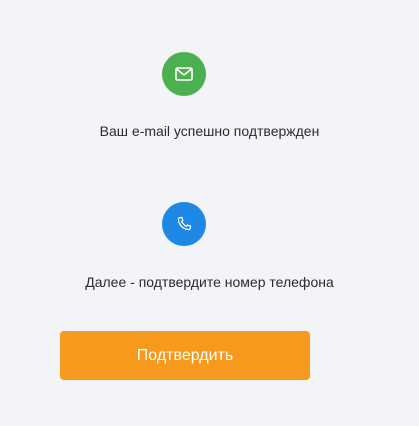 The image size is (419, 426). I want to click on email-status-badge, so click(184, 74).